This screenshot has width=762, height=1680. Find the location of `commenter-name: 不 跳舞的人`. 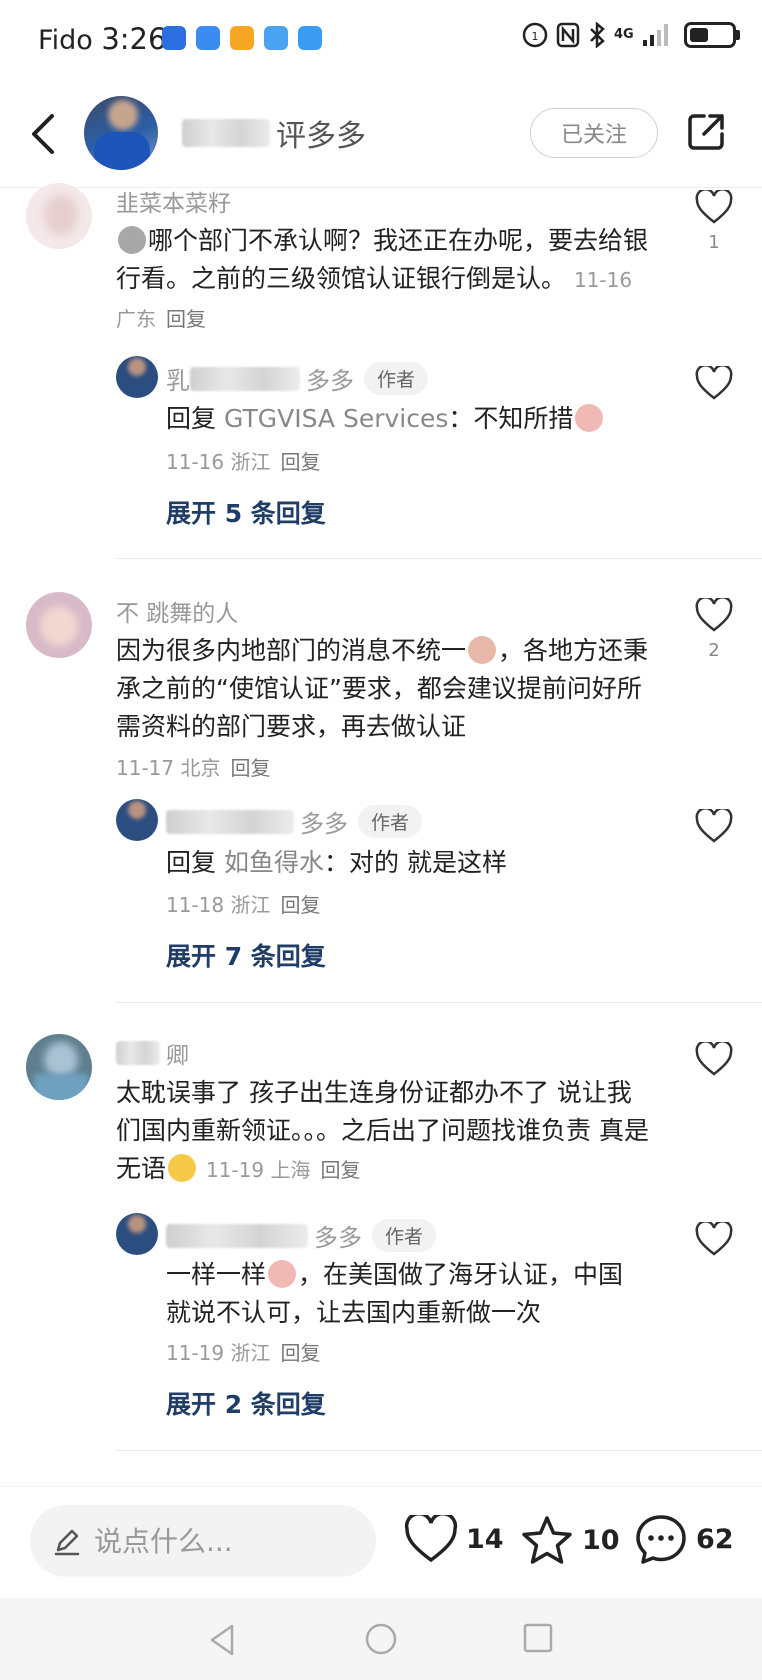

commenter-name: 不 跳舞的人 is located at coordinates (177, 611).